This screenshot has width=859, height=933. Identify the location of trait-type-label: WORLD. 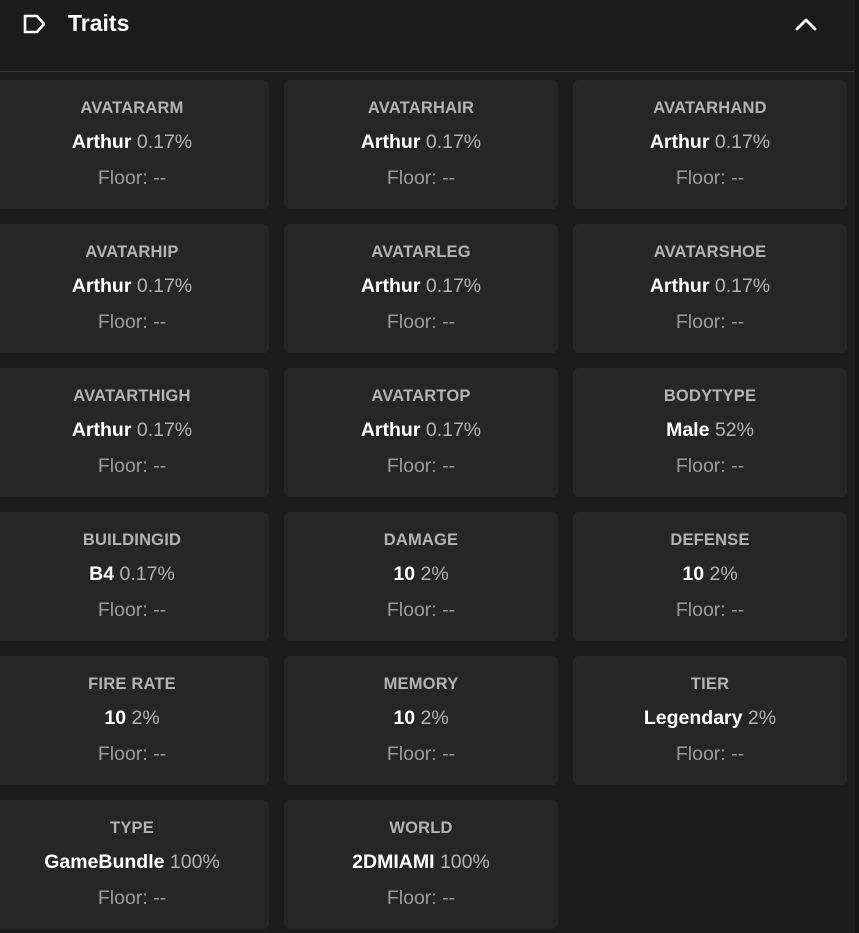
(421, 828).